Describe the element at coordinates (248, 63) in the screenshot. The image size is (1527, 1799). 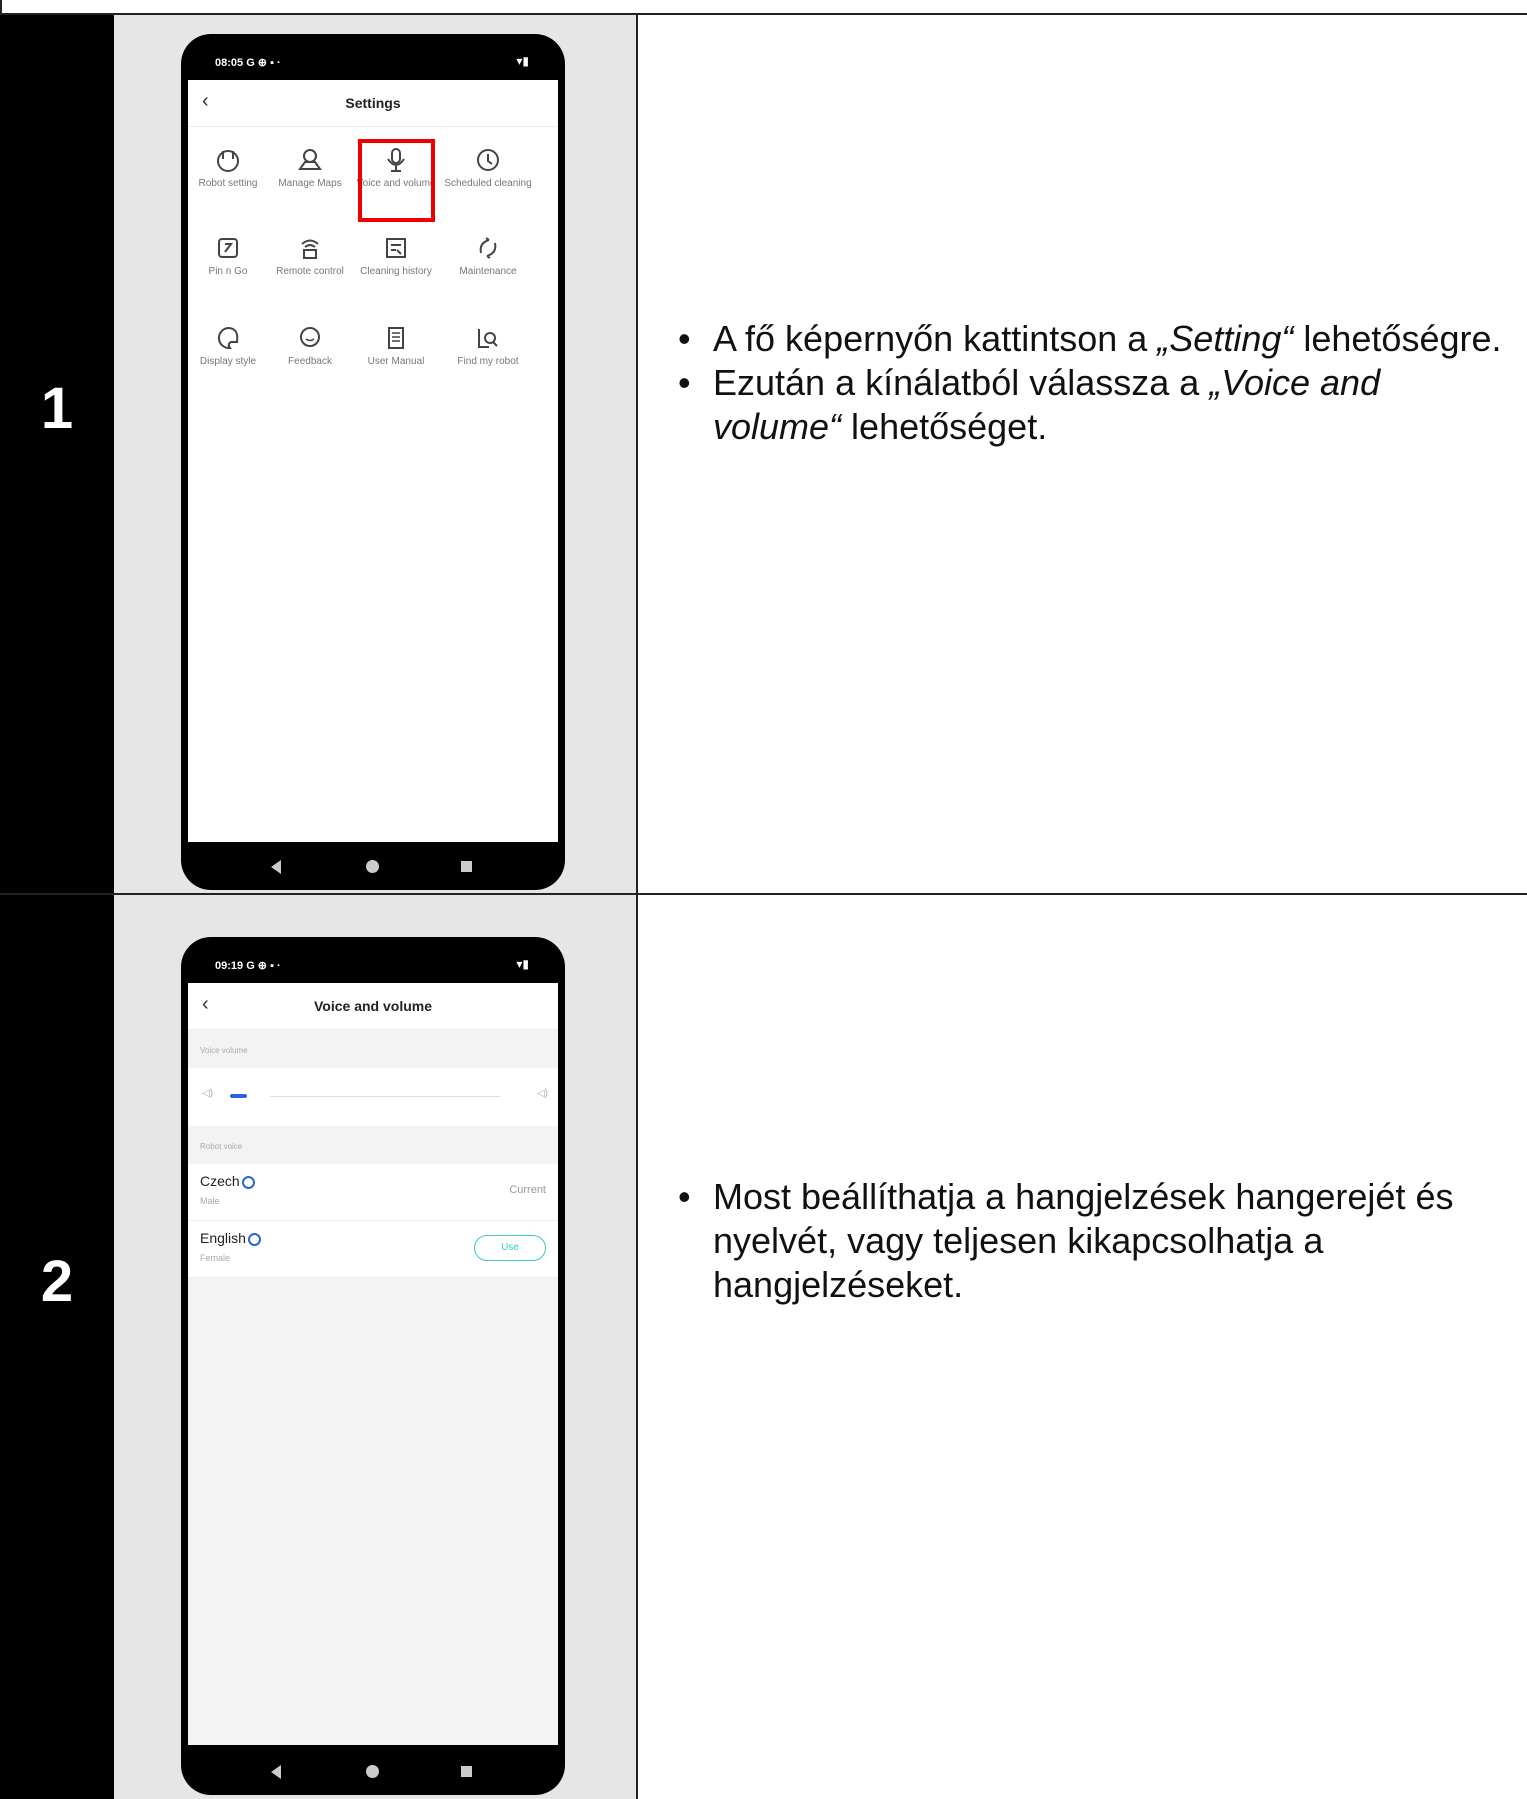
I see `status-time: 08:05 G ⊕ ▪ ·` at that location.